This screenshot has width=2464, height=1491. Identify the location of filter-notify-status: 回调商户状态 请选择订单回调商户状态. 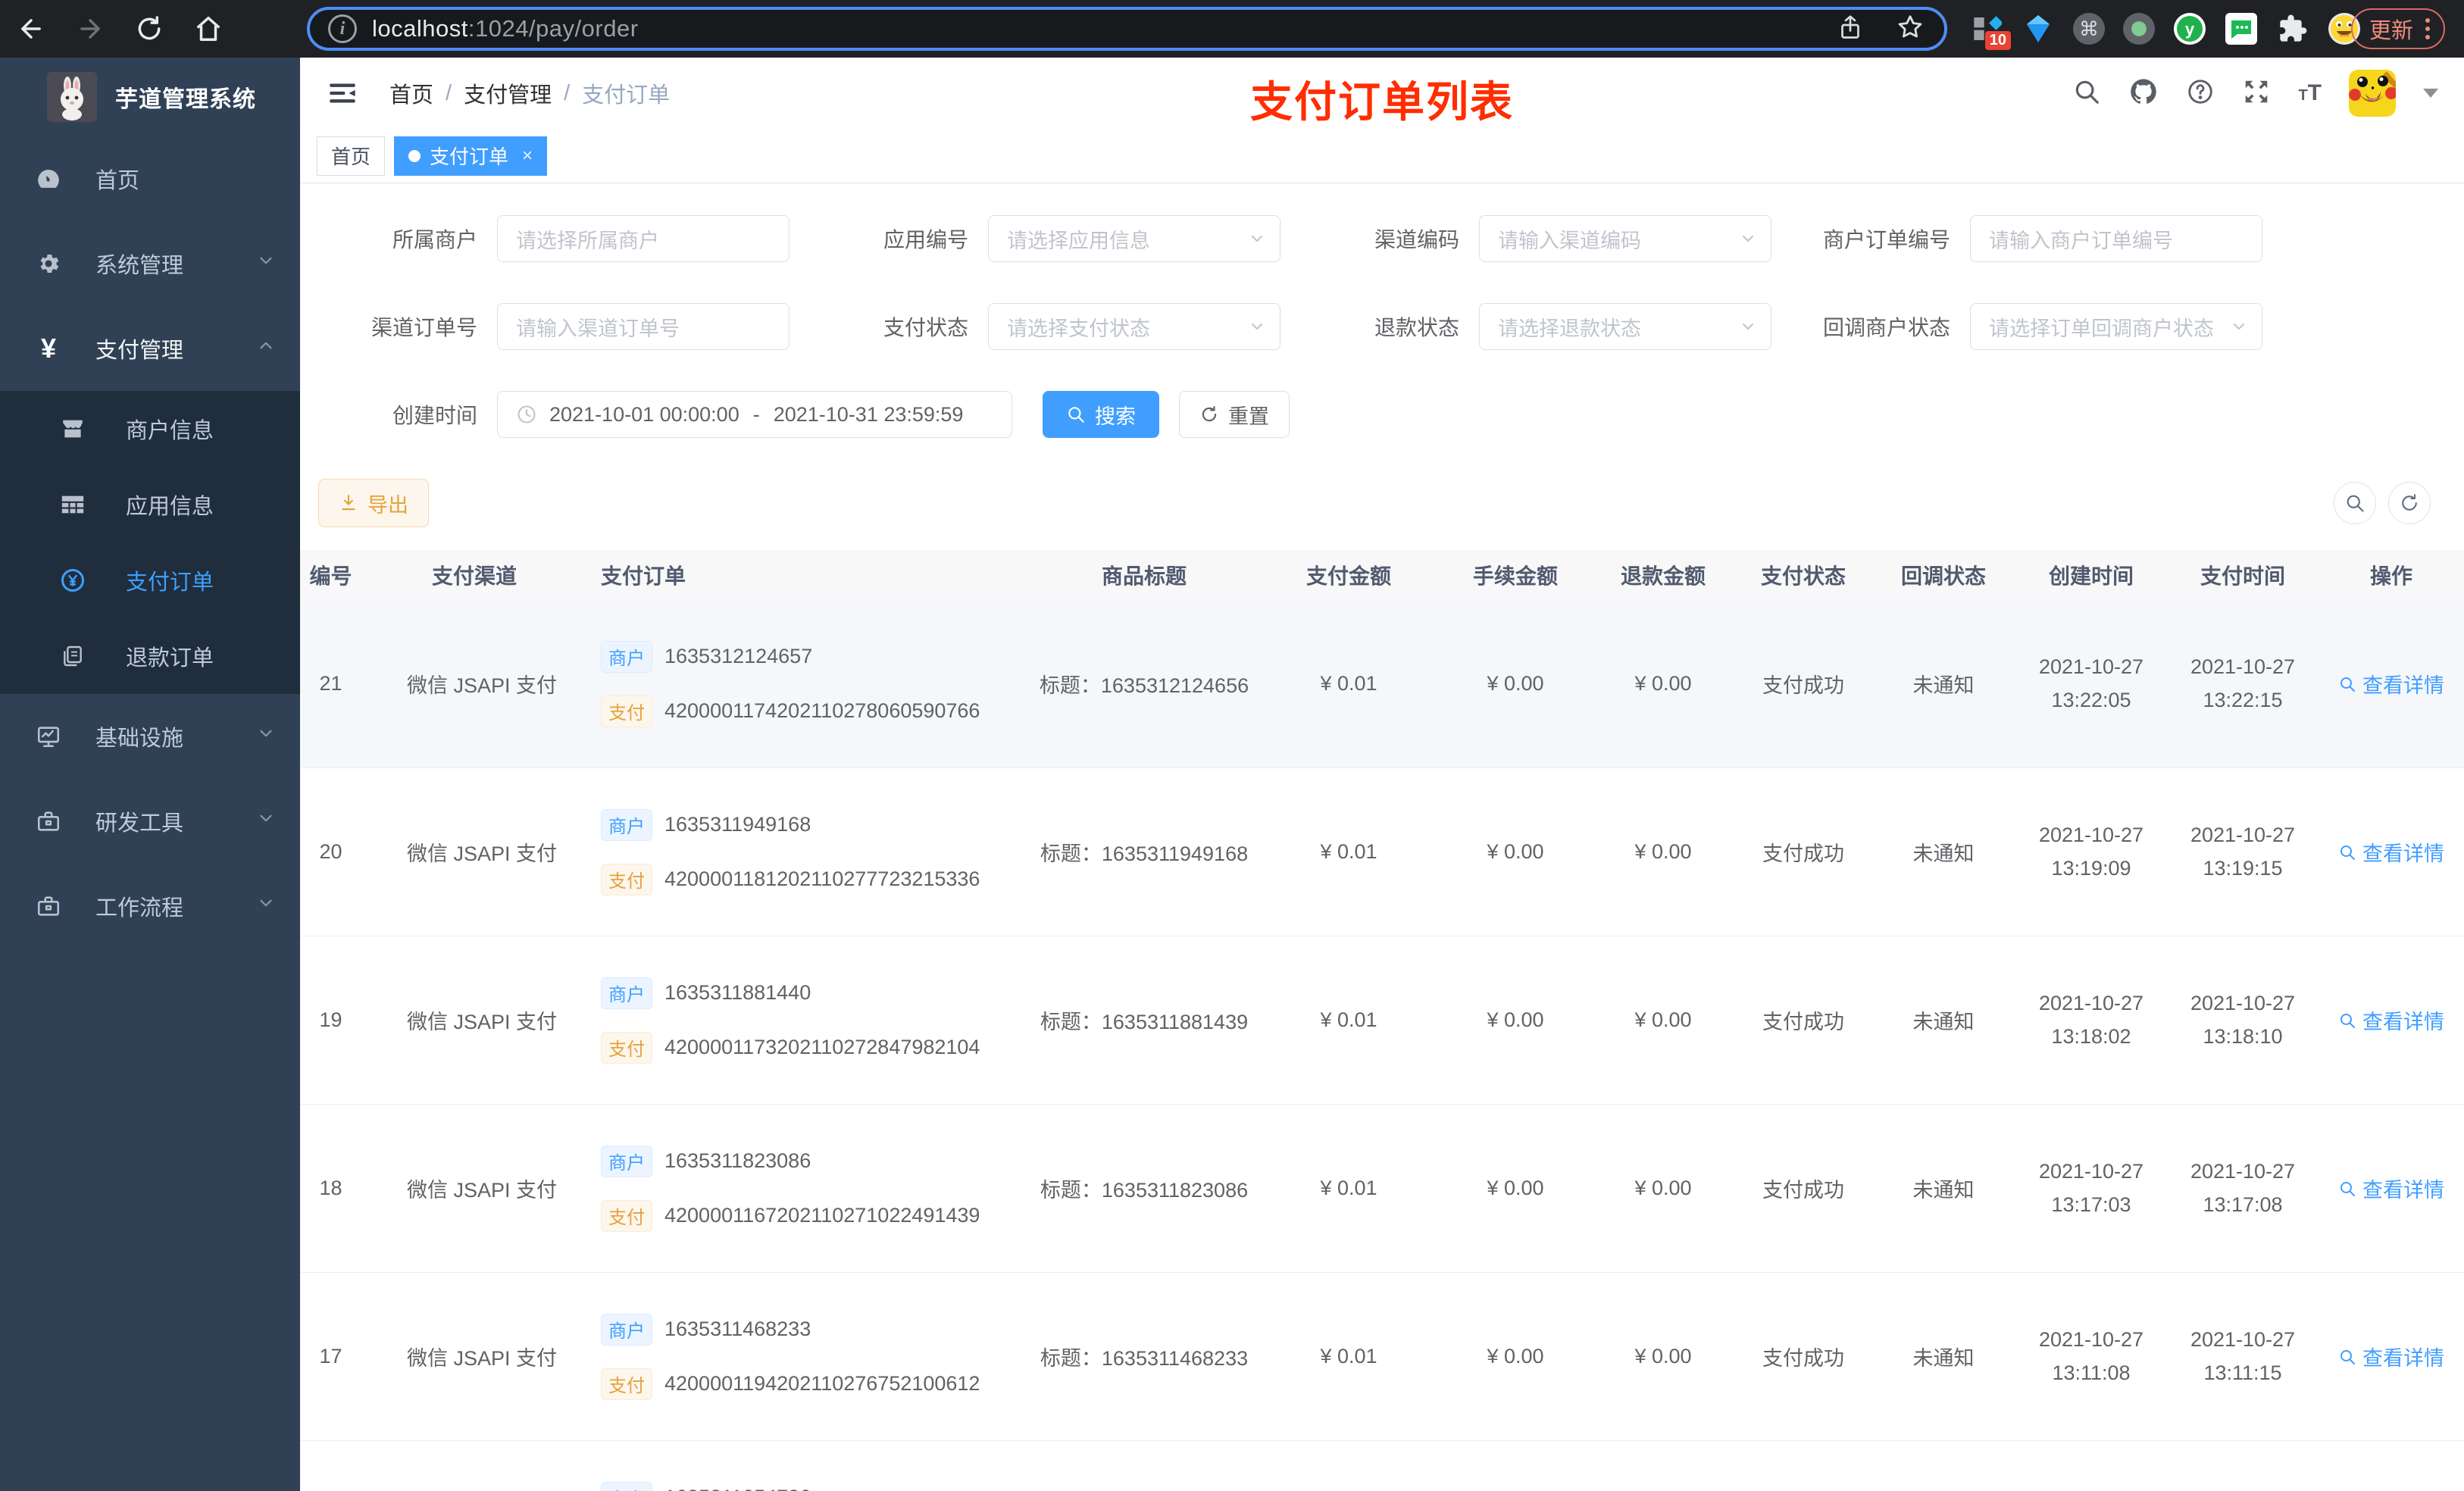
(2036, 326).